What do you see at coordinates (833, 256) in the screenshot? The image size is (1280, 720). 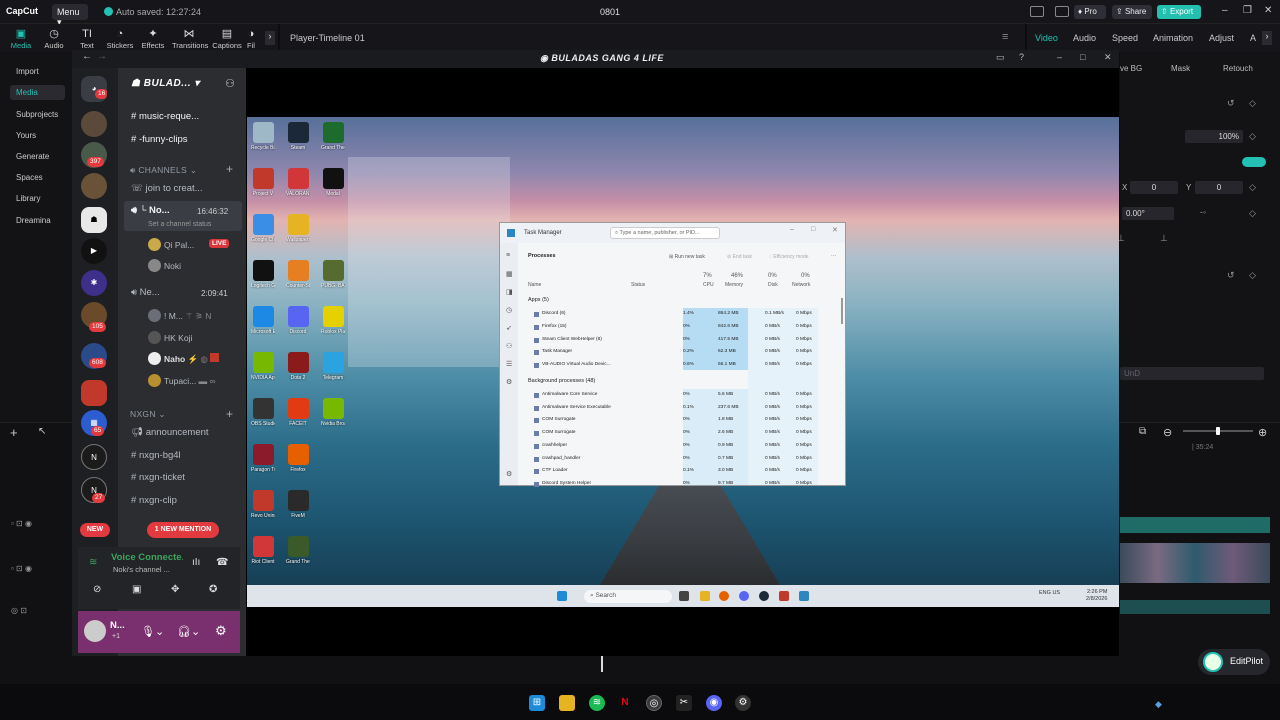 I see `more-options-icon: ···` at bounding box center [833, 256].